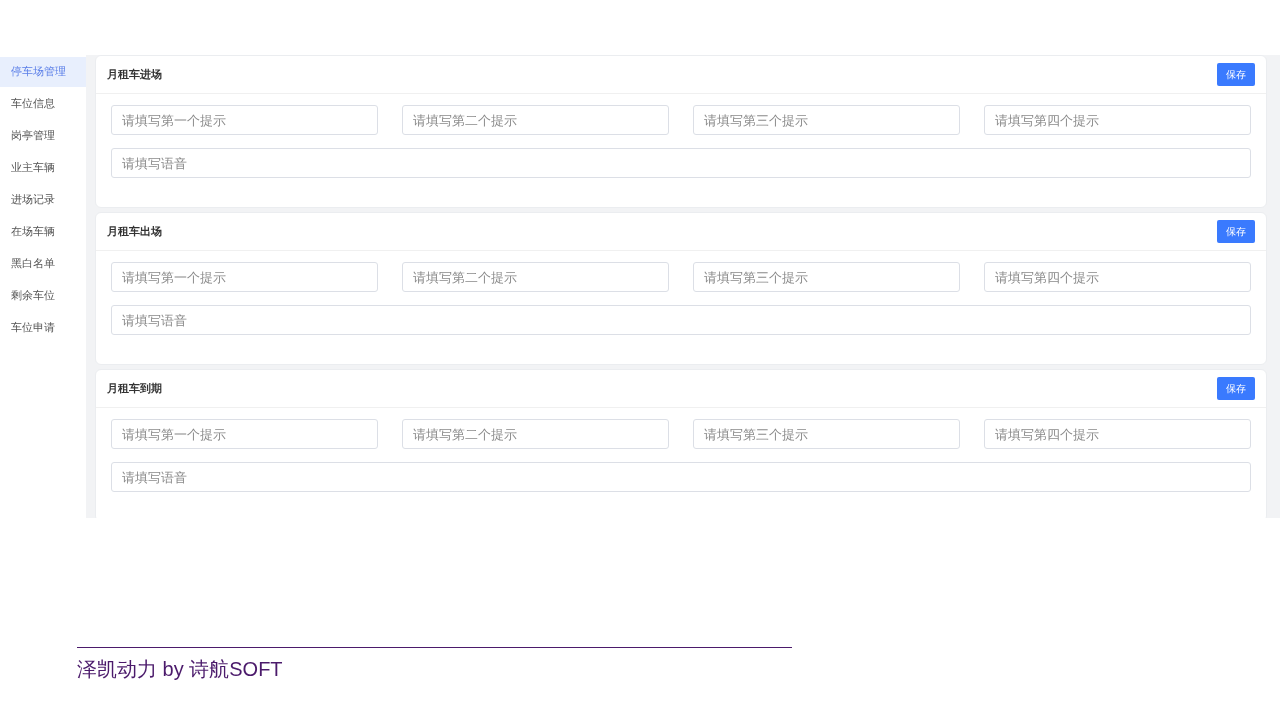 The width and height of the screenshot is (1280, 720). Describe the element at coordinates (43, 264) in the screenshot. I see `sidebar-item: 黑白名单` at that location.